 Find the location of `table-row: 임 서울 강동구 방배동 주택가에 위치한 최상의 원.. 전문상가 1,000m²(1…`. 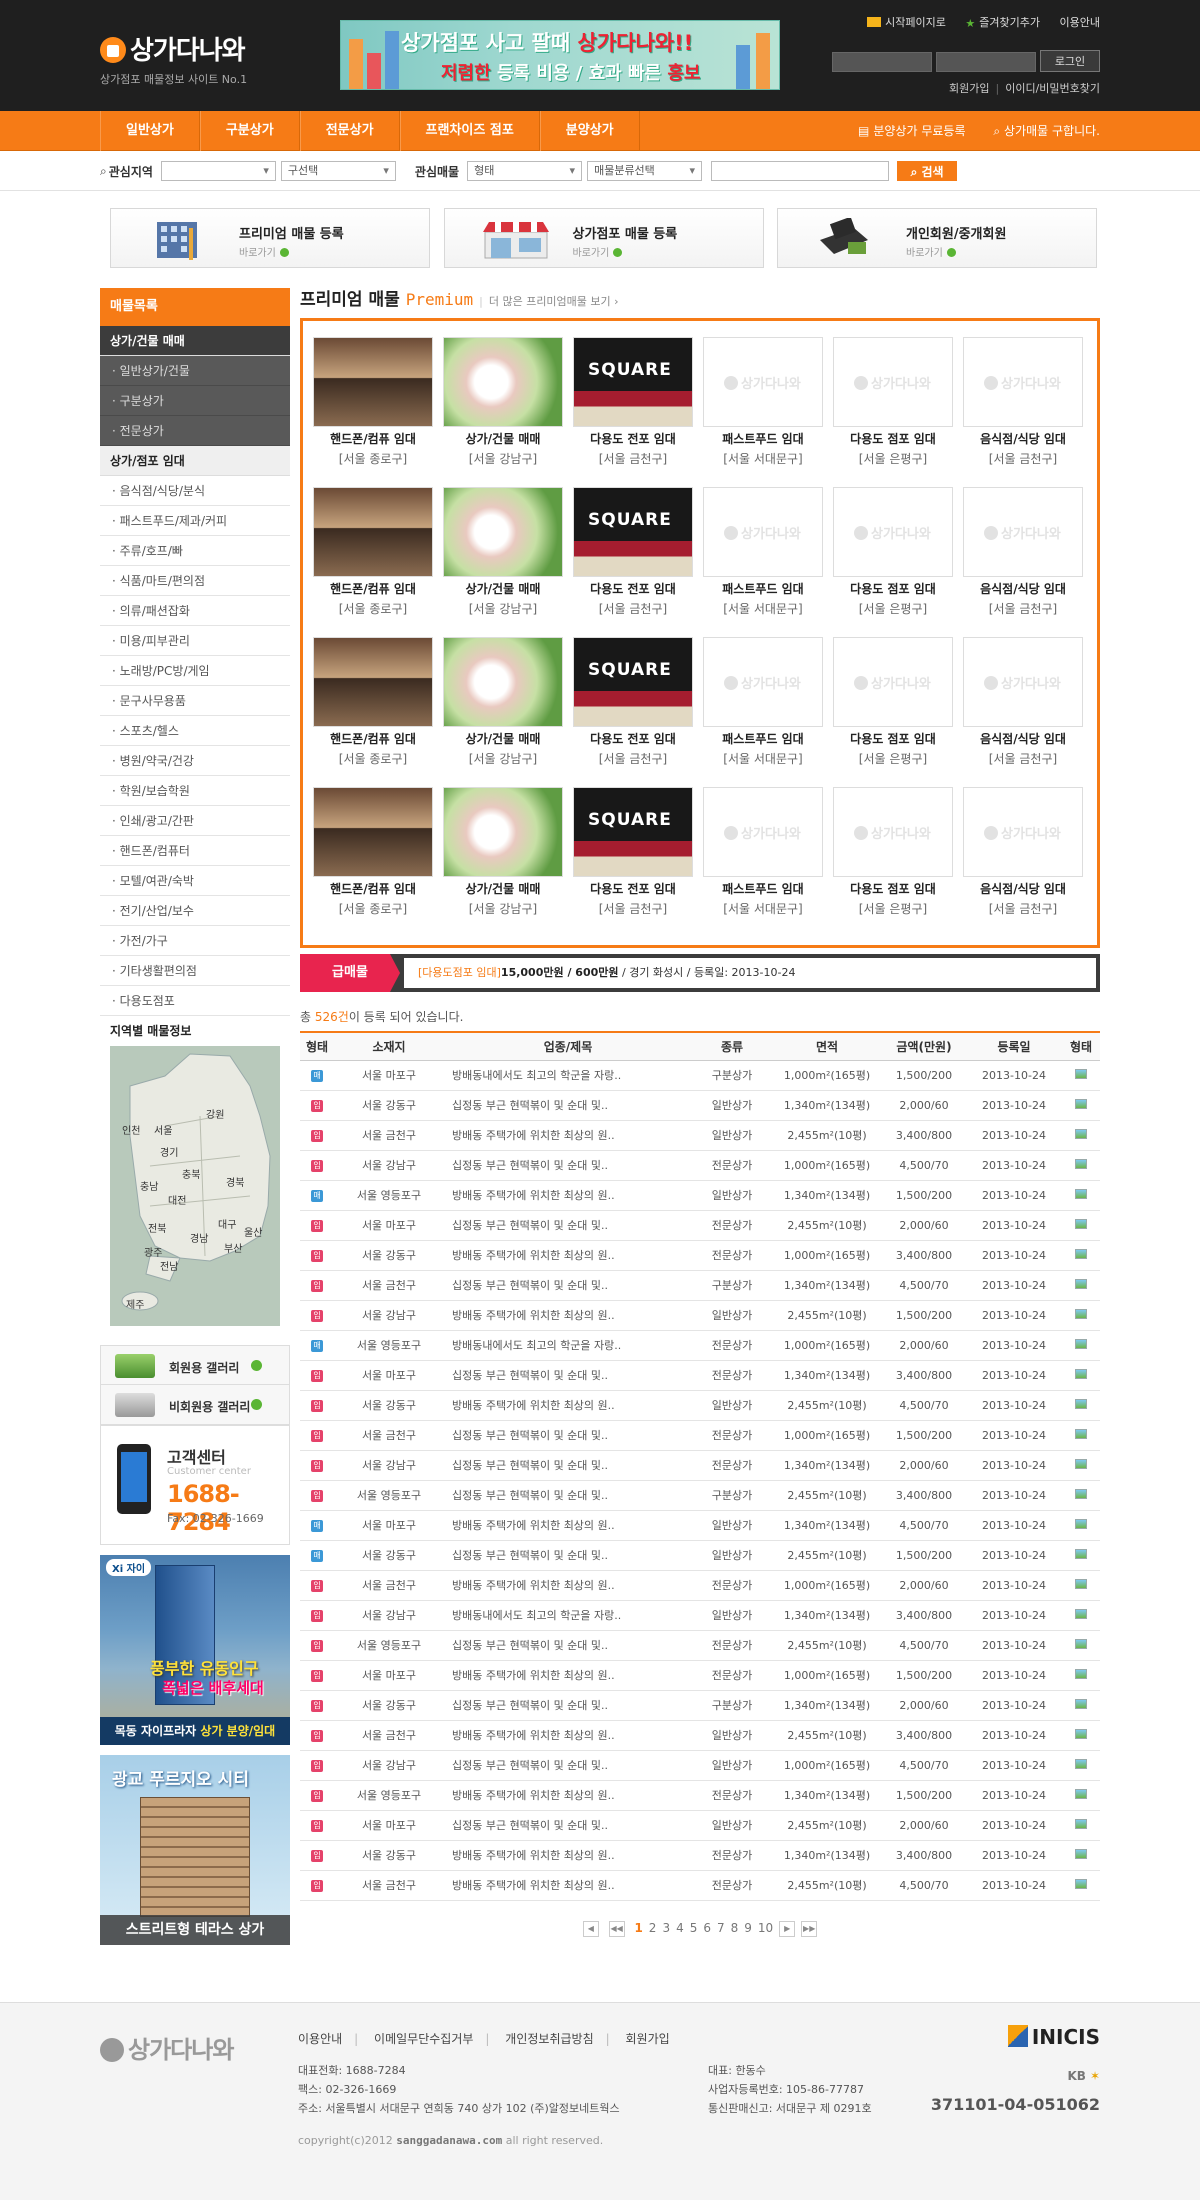

table-row: 임 서울 강동구 방배동 주택가에 위치한 최상의 원.. 전문상가 1,000m²(1… is located at coordinates (700, 1255).